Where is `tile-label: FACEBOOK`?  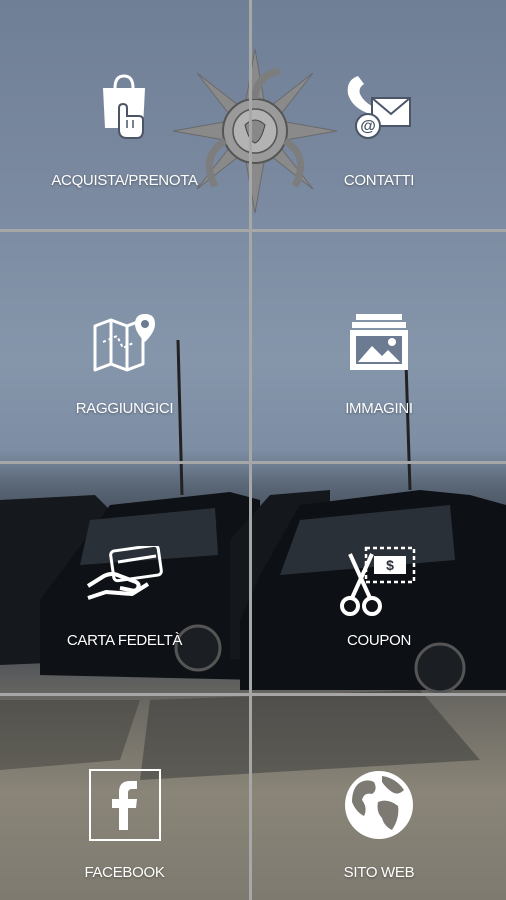 tile-label: FACEBOOK is located at coordinates (124, 872).